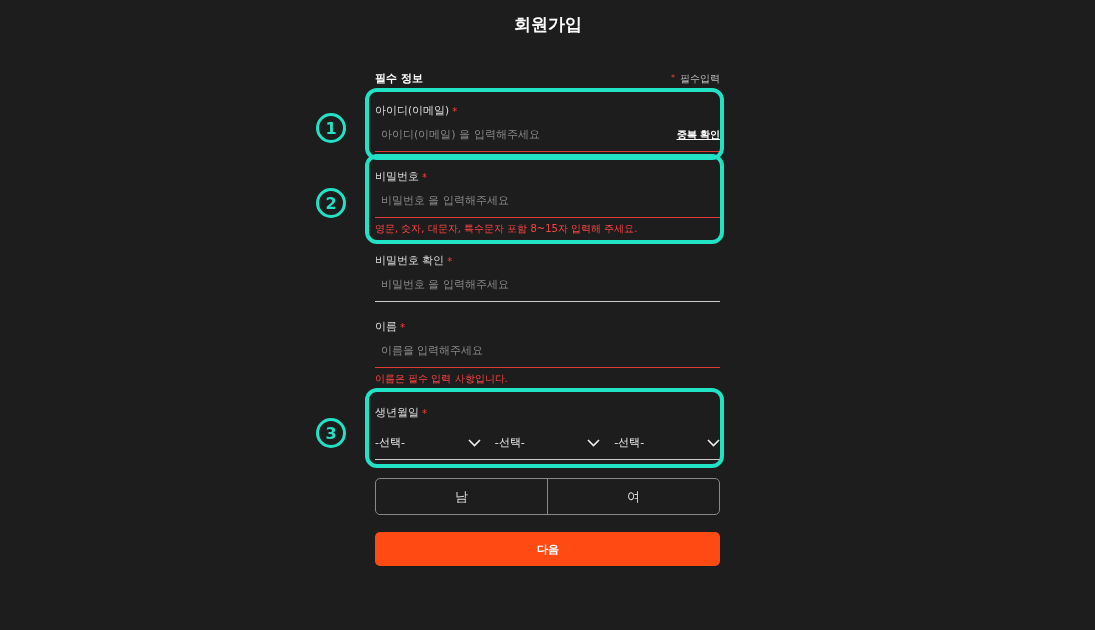 The image size is (1095, 630). What do you see at coordinates (399, 78) in the screenshot?
I see `section-title: 필수 정보` at bounding box center [399, 78].